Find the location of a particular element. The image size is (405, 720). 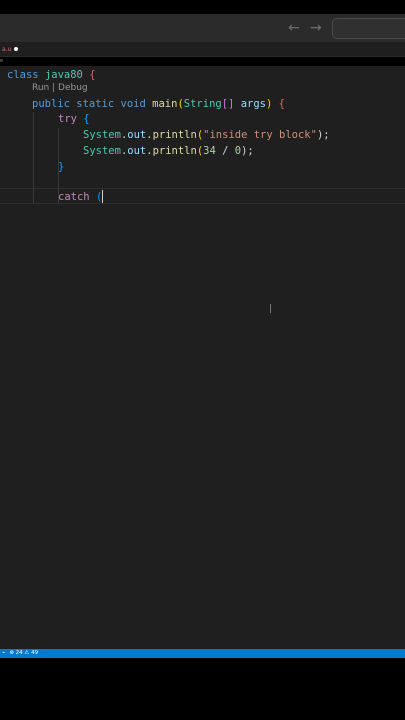

mouse-ibeam-icon is located at coordinates (270, 308).